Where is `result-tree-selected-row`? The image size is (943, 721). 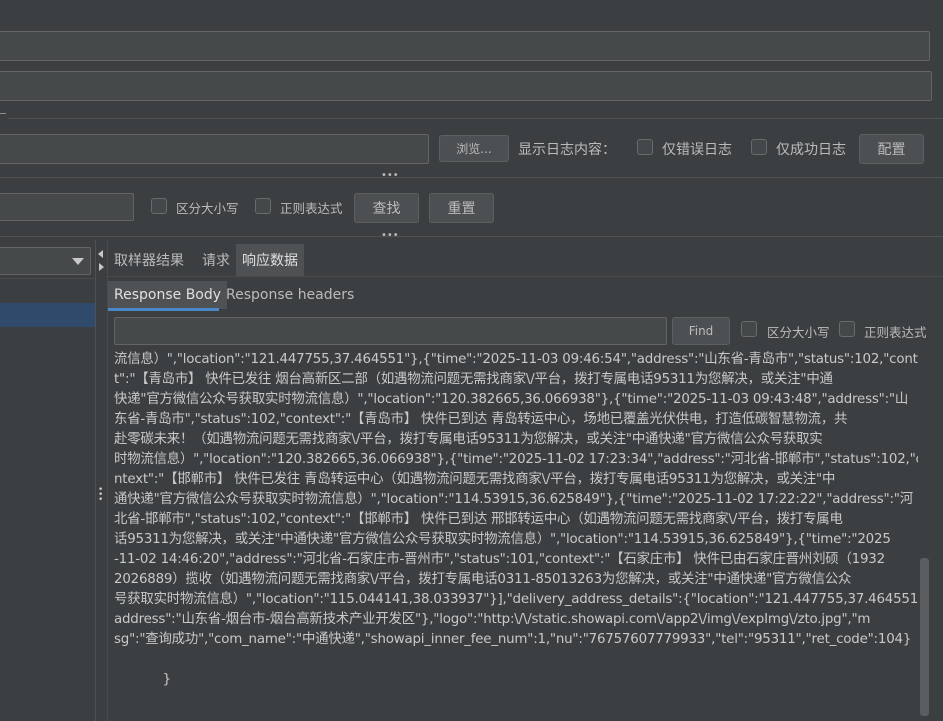 result-tree-selected-row is located at coordinates (47, 315).